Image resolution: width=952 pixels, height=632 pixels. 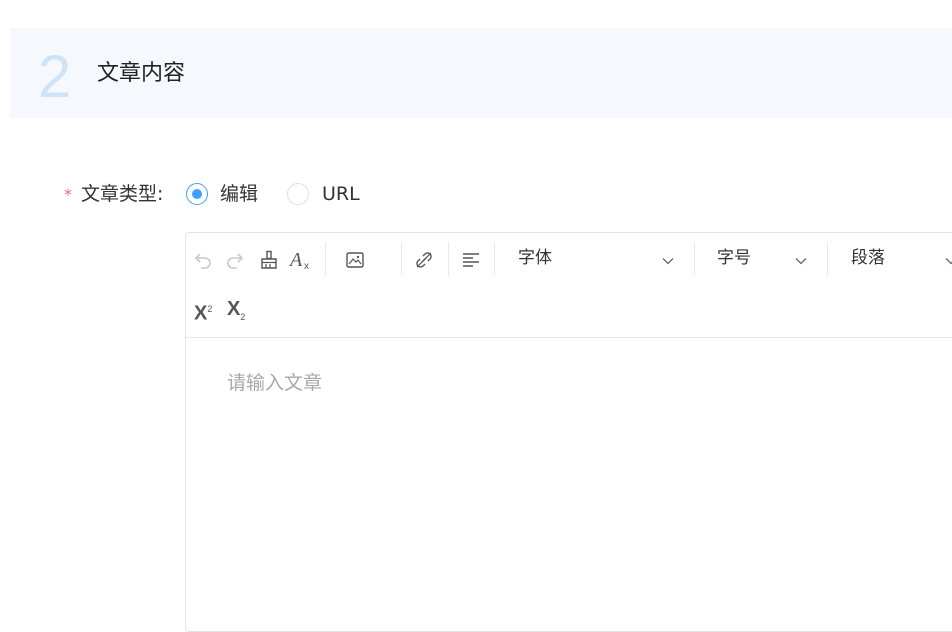 What do you see at coordinates (298, 194) in the screenshot?
I see `radio-url` at bounding box center [298, 194].